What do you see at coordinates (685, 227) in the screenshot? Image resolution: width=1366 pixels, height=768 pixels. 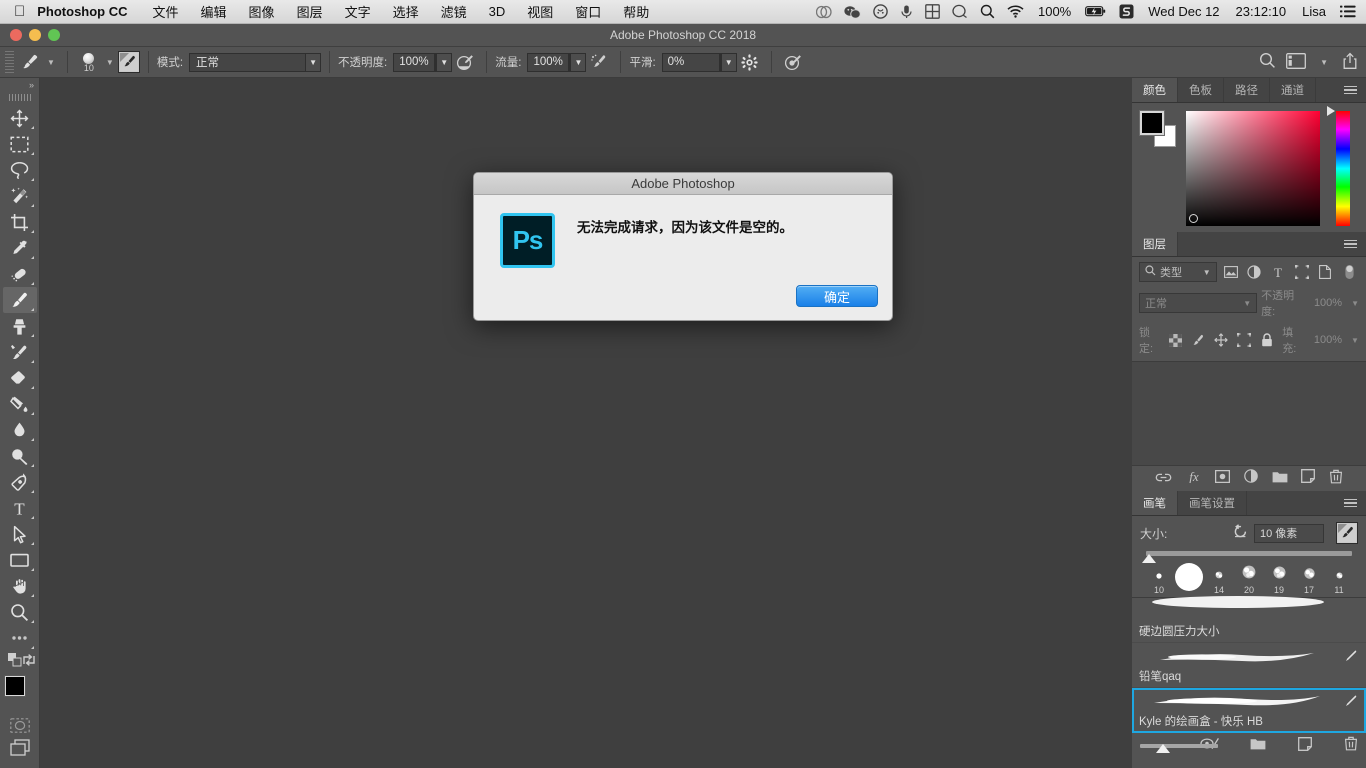 I see `dialog-message: 无法完成请求，因为该文件是空的。` at bounding box center [685, 227].